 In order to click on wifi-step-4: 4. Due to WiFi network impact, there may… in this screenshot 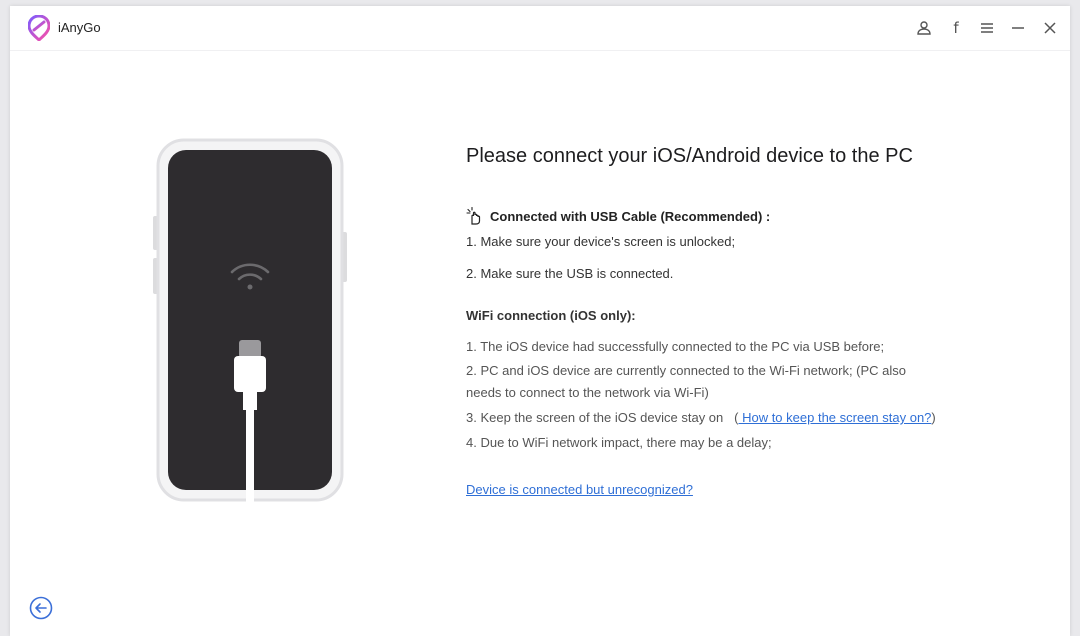, I will do `click(619, 442)`.